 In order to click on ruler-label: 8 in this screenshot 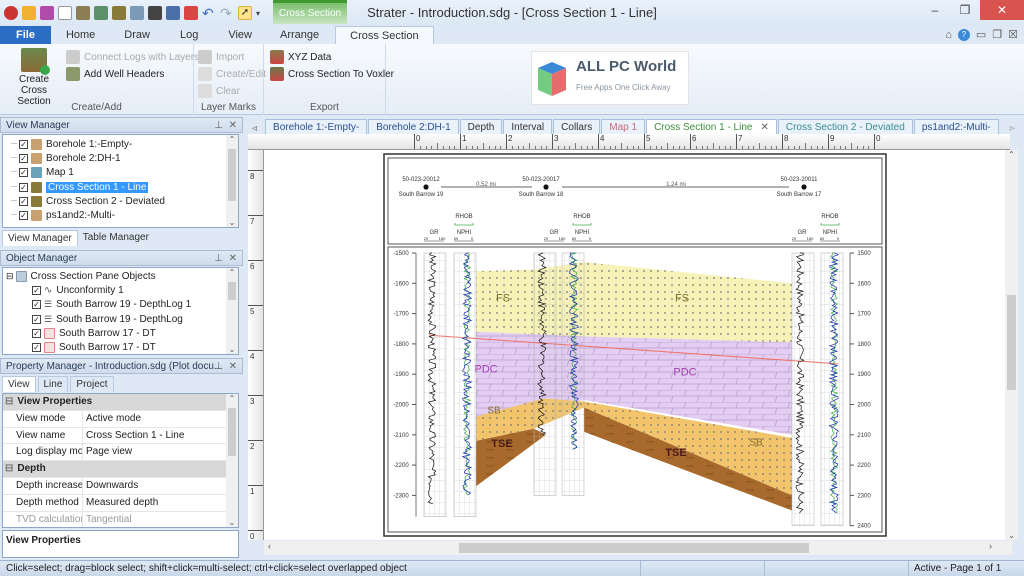, I will do `click(786, 138)`.